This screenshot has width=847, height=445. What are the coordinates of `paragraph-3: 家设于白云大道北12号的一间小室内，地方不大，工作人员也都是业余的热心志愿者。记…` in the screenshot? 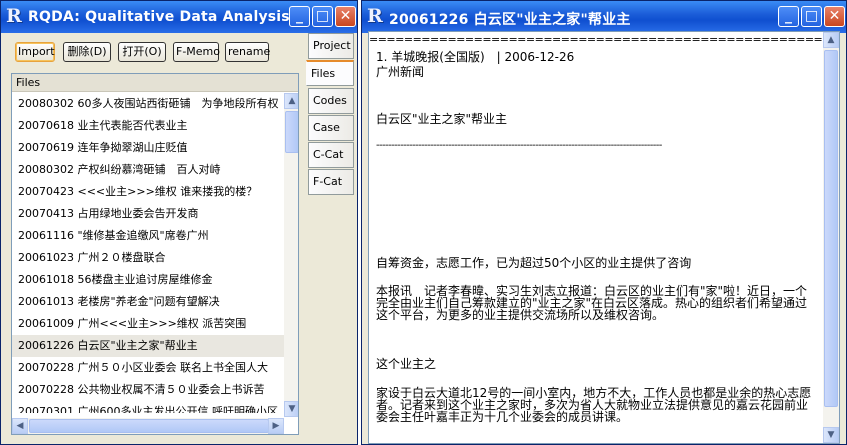 It's located at (594, 405).